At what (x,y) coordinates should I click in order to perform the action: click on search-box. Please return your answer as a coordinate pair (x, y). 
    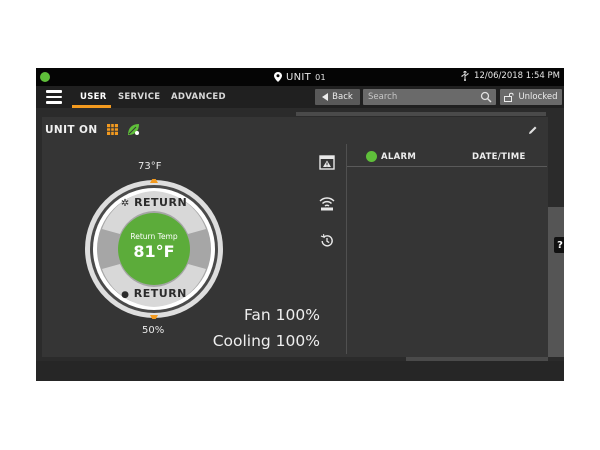
    Looking at the image, I should click on (429, 97).